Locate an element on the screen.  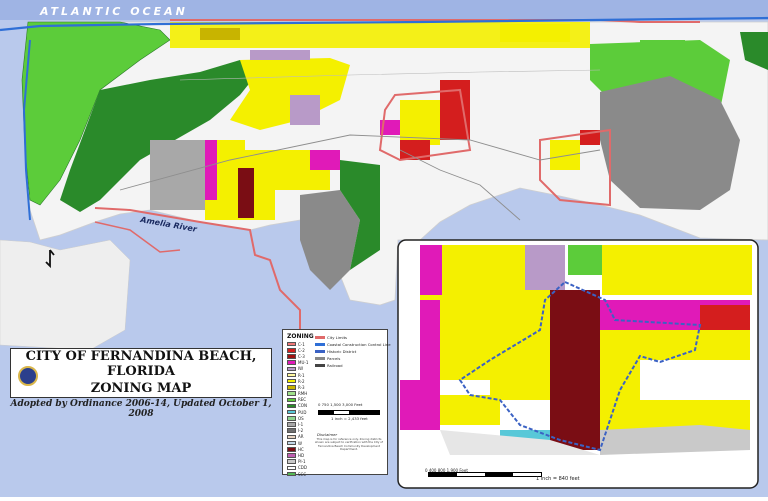
legend-symbol-label: City Limits is located at coordinates (337, 337).